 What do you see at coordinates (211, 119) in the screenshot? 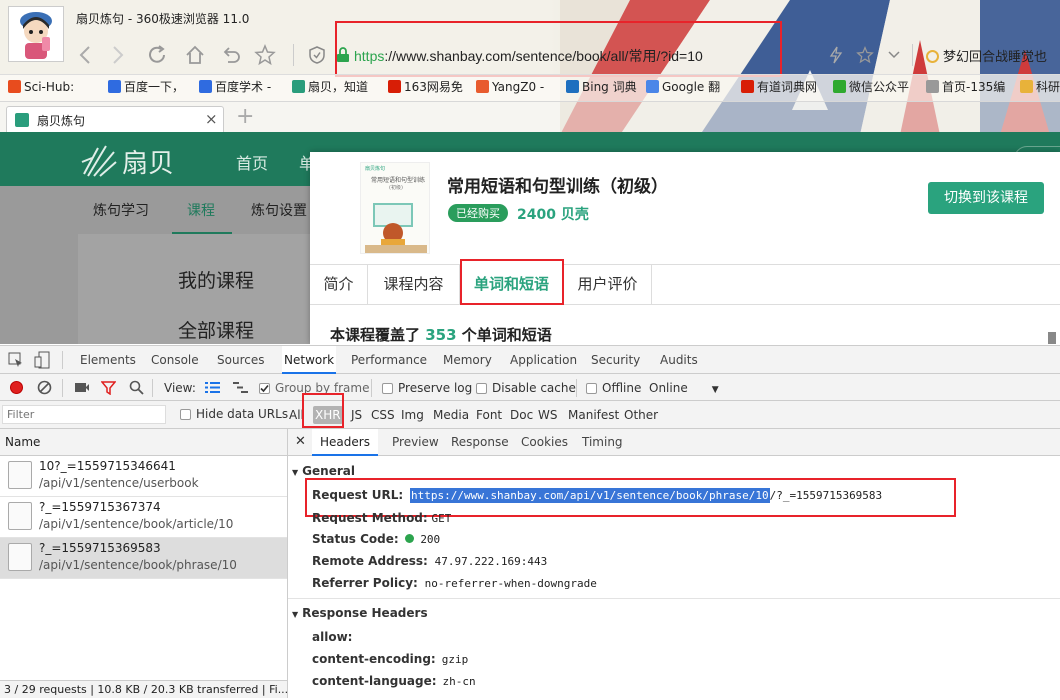
I see `close-tab-icon: ×` at bounding box center [211, 119].